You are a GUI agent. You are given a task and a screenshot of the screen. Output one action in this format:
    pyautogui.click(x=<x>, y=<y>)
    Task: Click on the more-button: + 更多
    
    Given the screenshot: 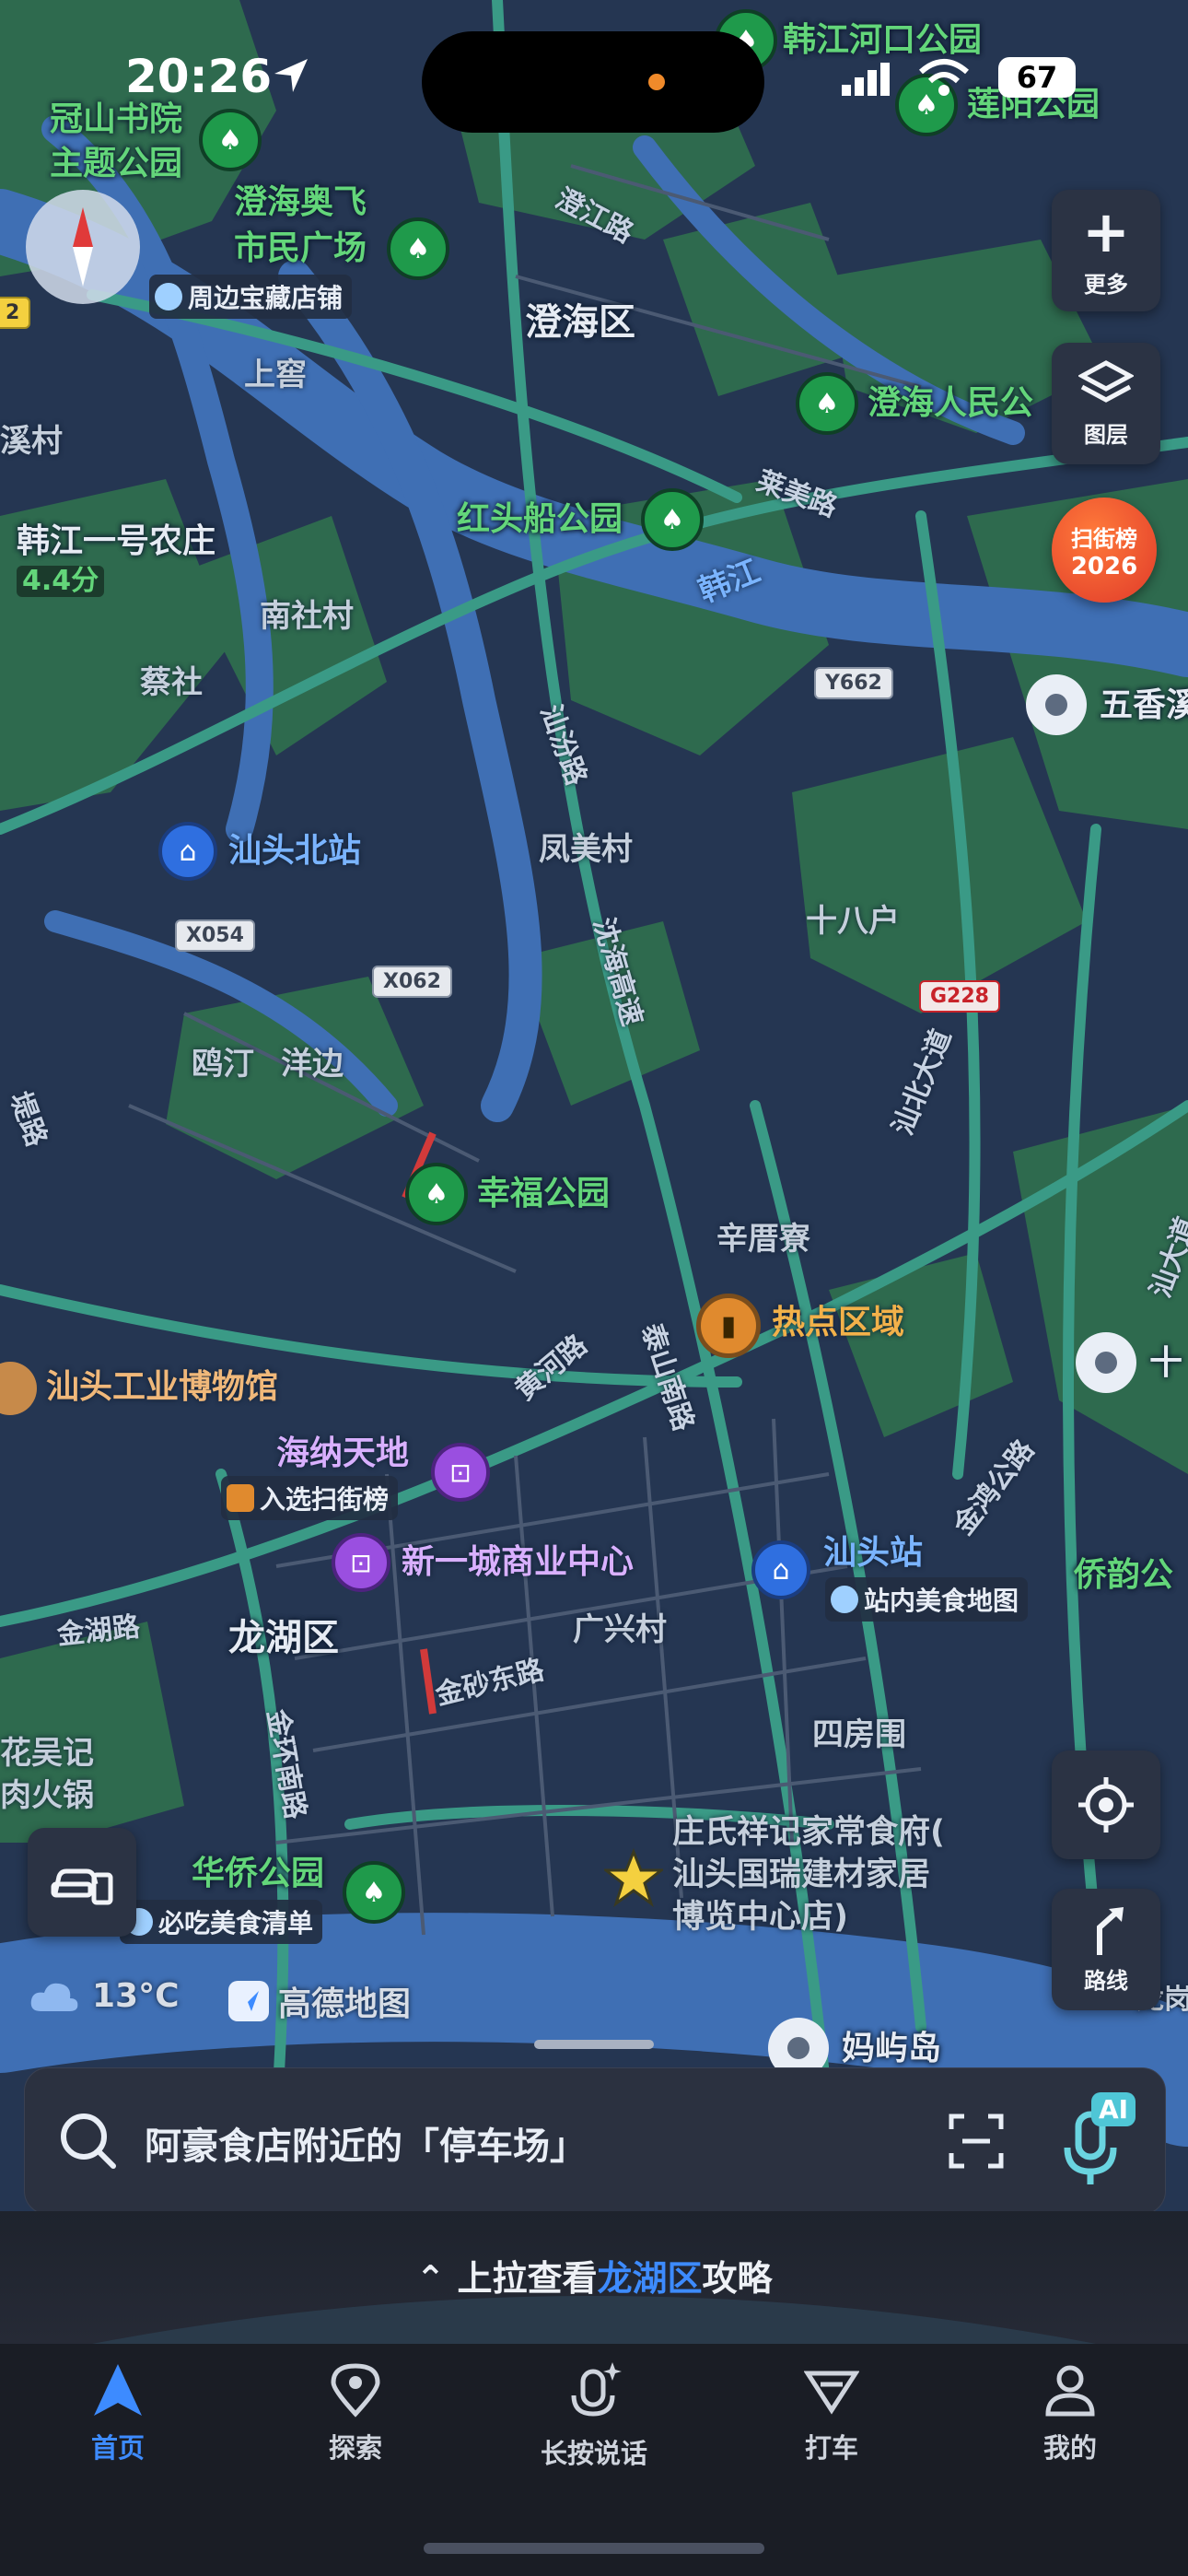 What is the action you would take?
    pyautogui.click(x=1106, y=250)
    